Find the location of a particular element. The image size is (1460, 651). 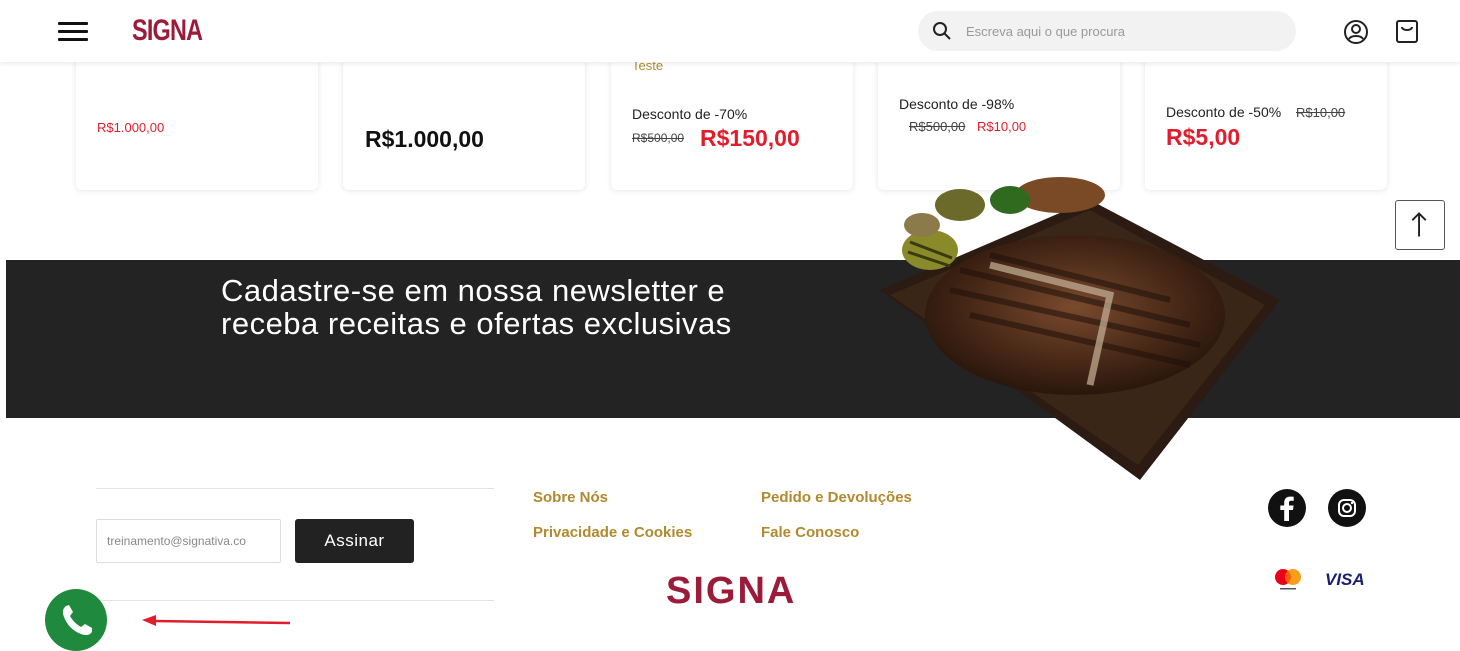

search-input is located at coordinates (1121, 31).